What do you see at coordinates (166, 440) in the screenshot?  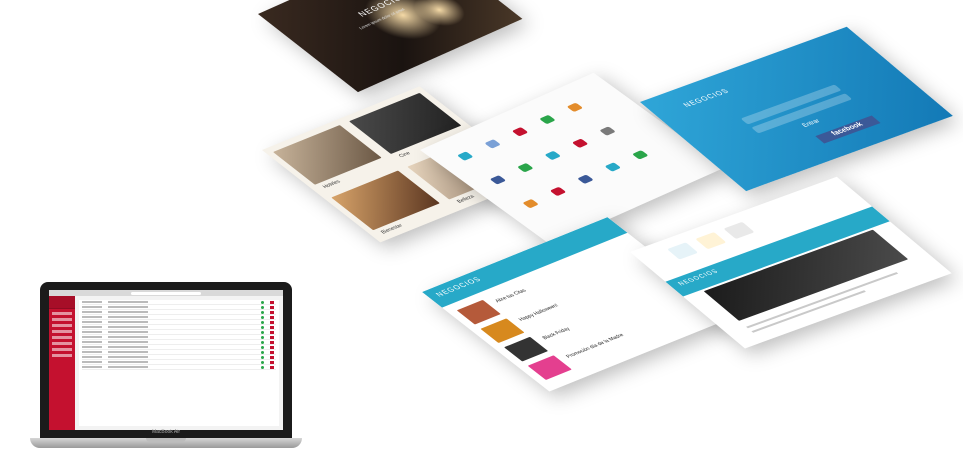 I see `laptop-notch` at bounding box center [166, 440].